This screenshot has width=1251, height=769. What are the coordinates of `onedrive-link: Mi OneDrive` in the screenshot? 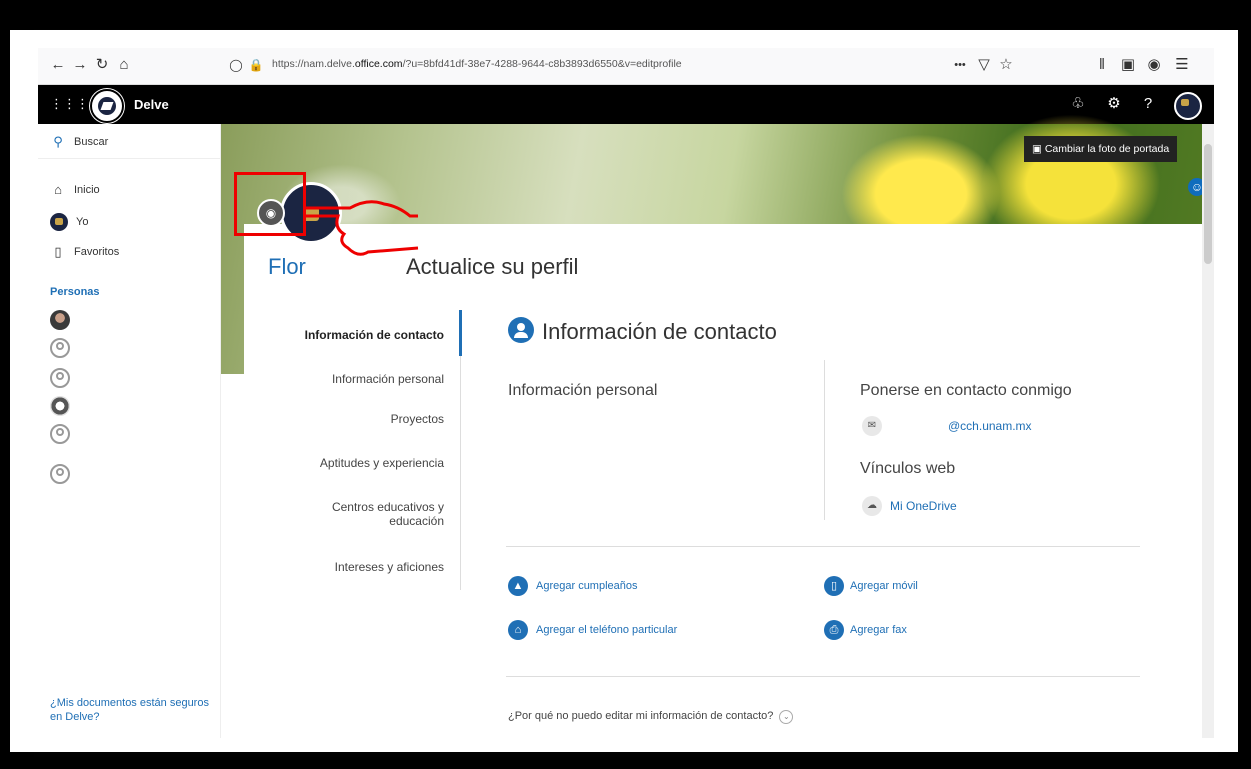 It's located at (923, 506).